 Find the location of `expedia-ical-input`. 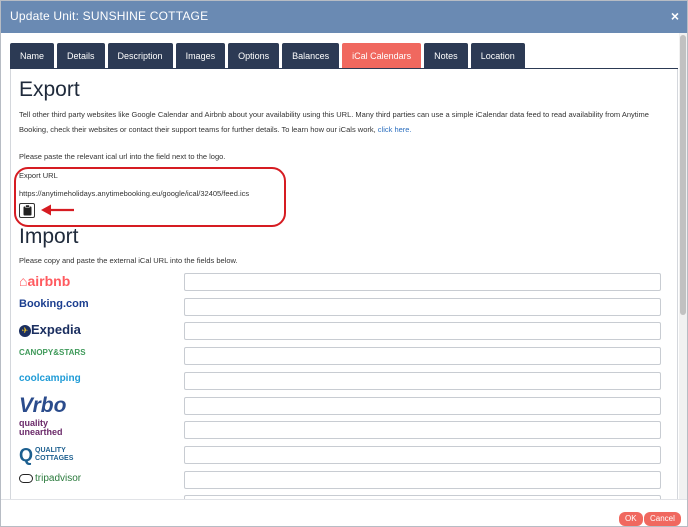

expedia-ical-input is located at coordinates (422, 331).